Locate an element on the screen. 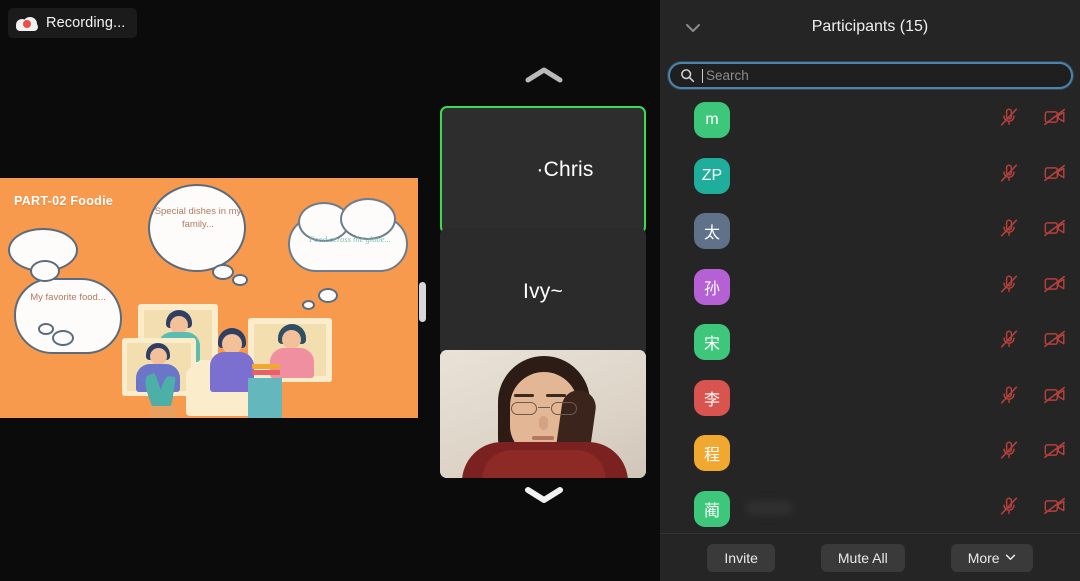 The width and height of the screenshot is (1080, 581). avatar: 太 is located at coordinates (712, 231).